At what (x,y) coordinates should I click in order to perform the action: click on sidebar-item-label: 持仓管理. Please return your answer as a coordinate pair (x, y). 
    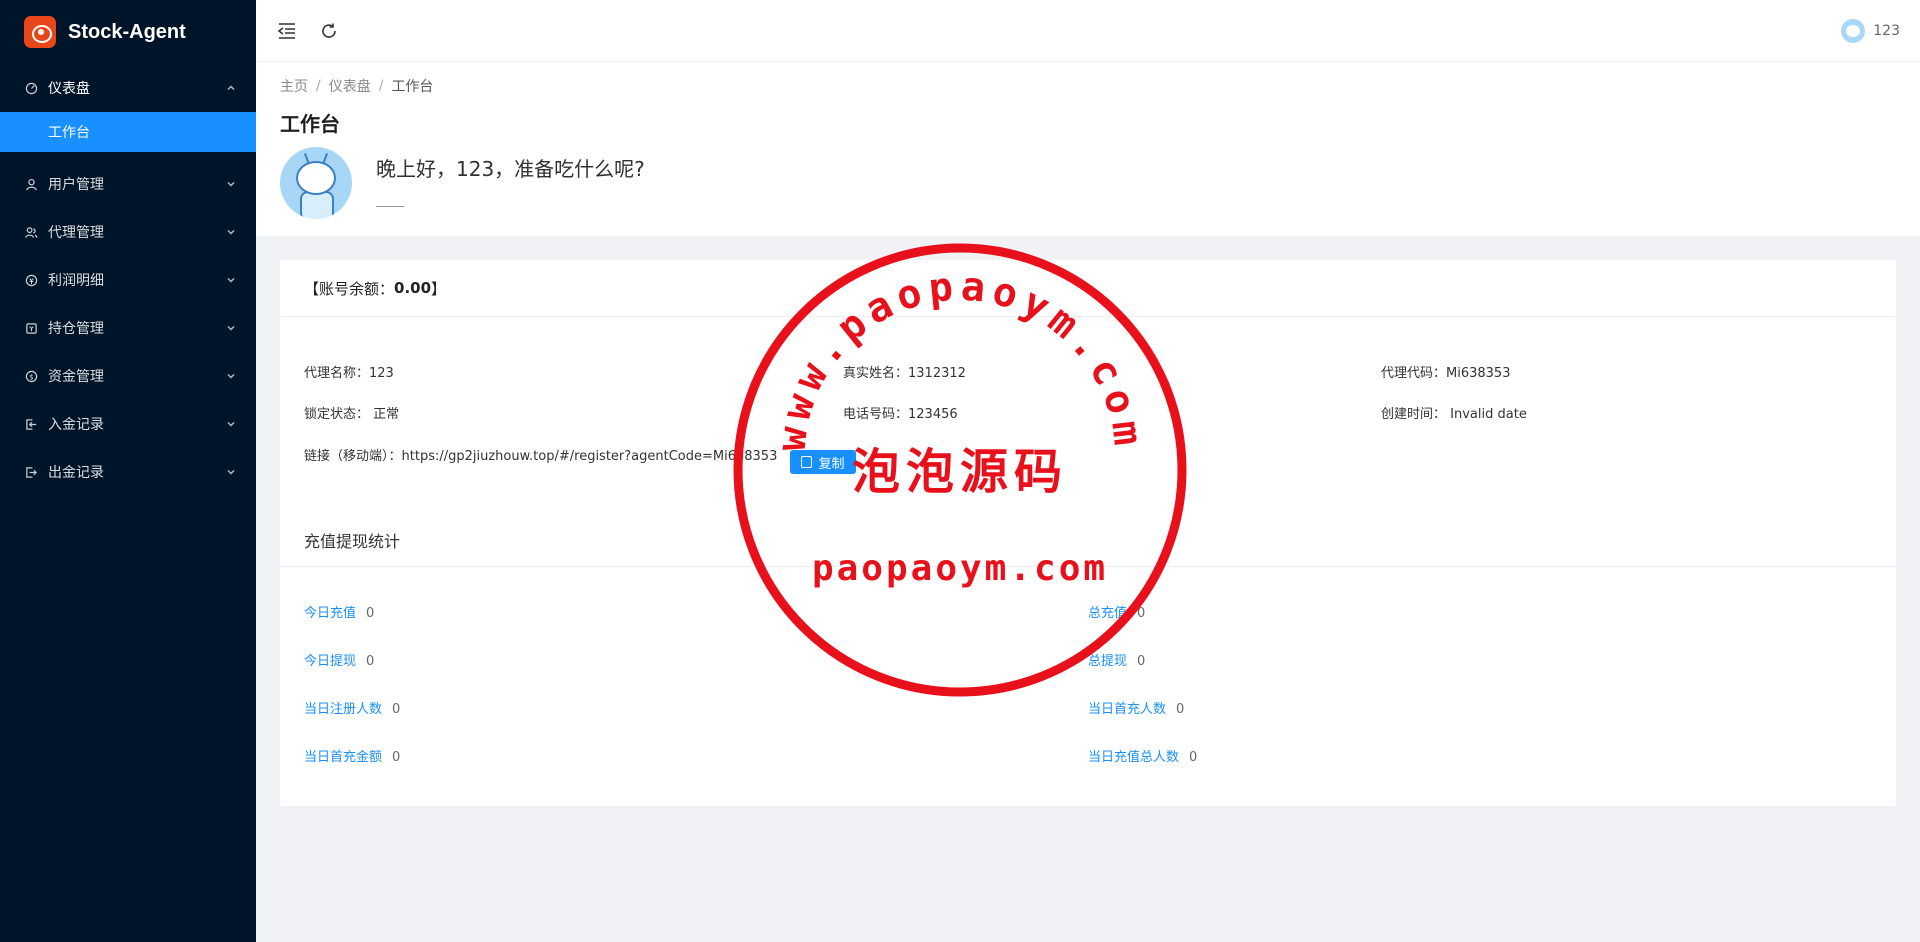
    Looking at the image, I should click on (76, 329).